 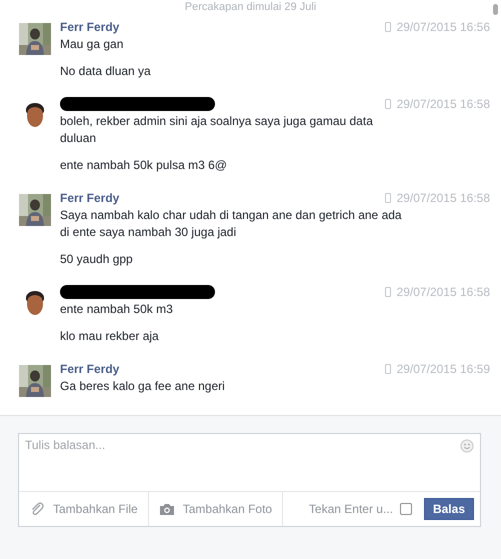 I want to click on scrollbar-thumb, so click(x=495, y=9).